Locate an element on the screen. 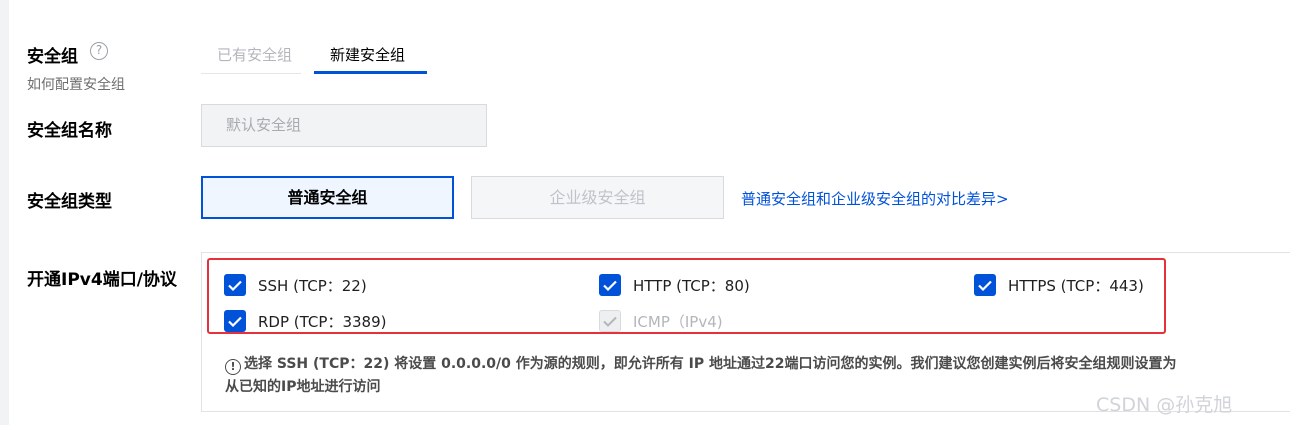  protocols-label: 开通IPv4端口/协议 is located at coordinates (102, 280).